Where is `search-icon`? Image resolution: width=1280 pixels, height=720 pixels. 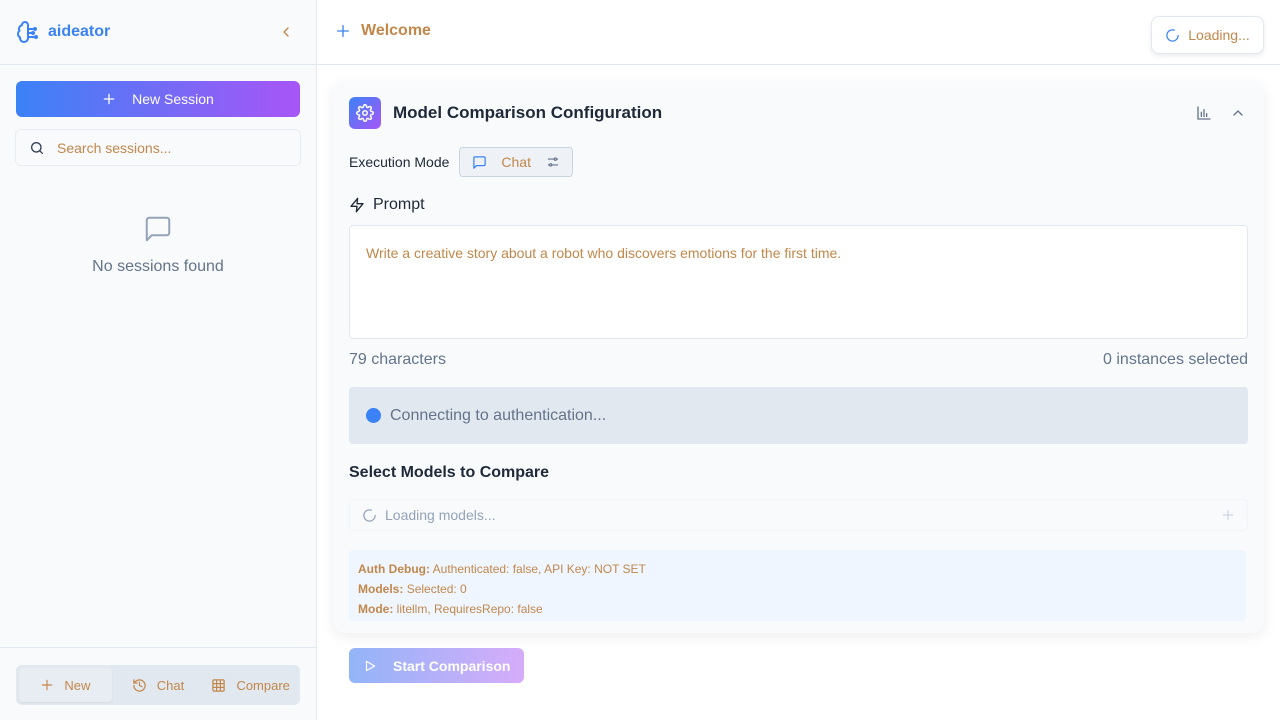
search-icon is located at coordinates (37, 147).